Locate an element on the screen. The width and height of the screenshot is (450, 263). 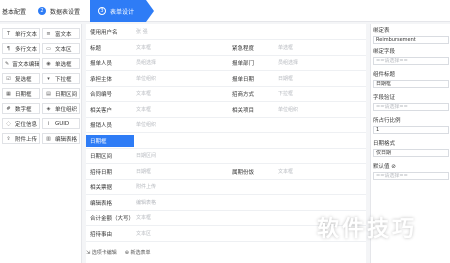
field-placeholder: 单位组织 is located at coordinates (146, 78).